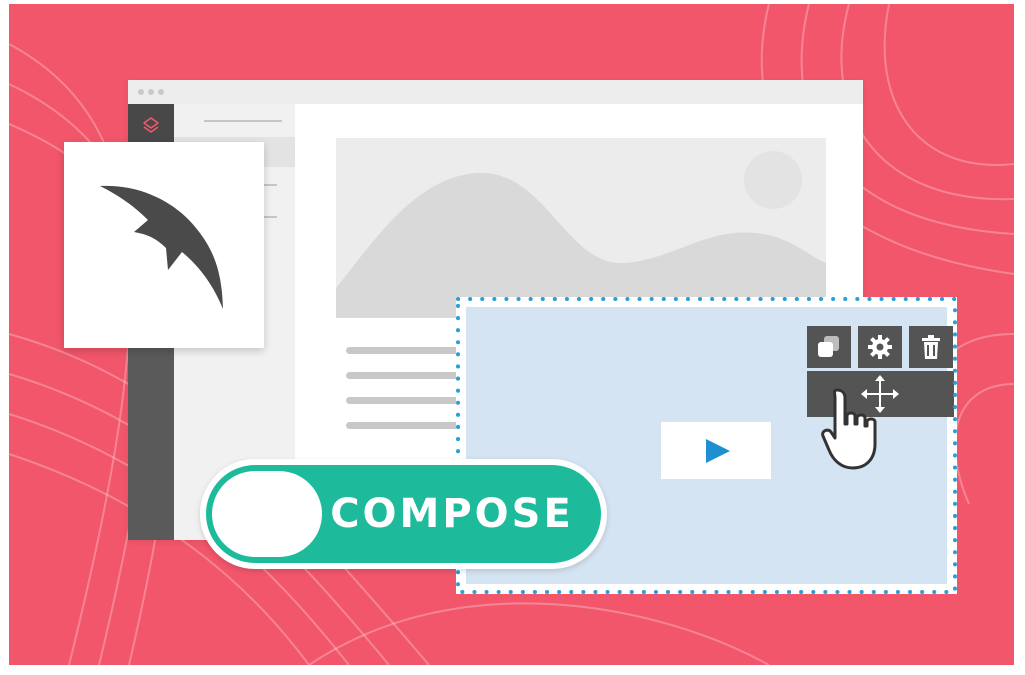  I want to click on compose-toggle: COMPOSE, so click(403, 514).